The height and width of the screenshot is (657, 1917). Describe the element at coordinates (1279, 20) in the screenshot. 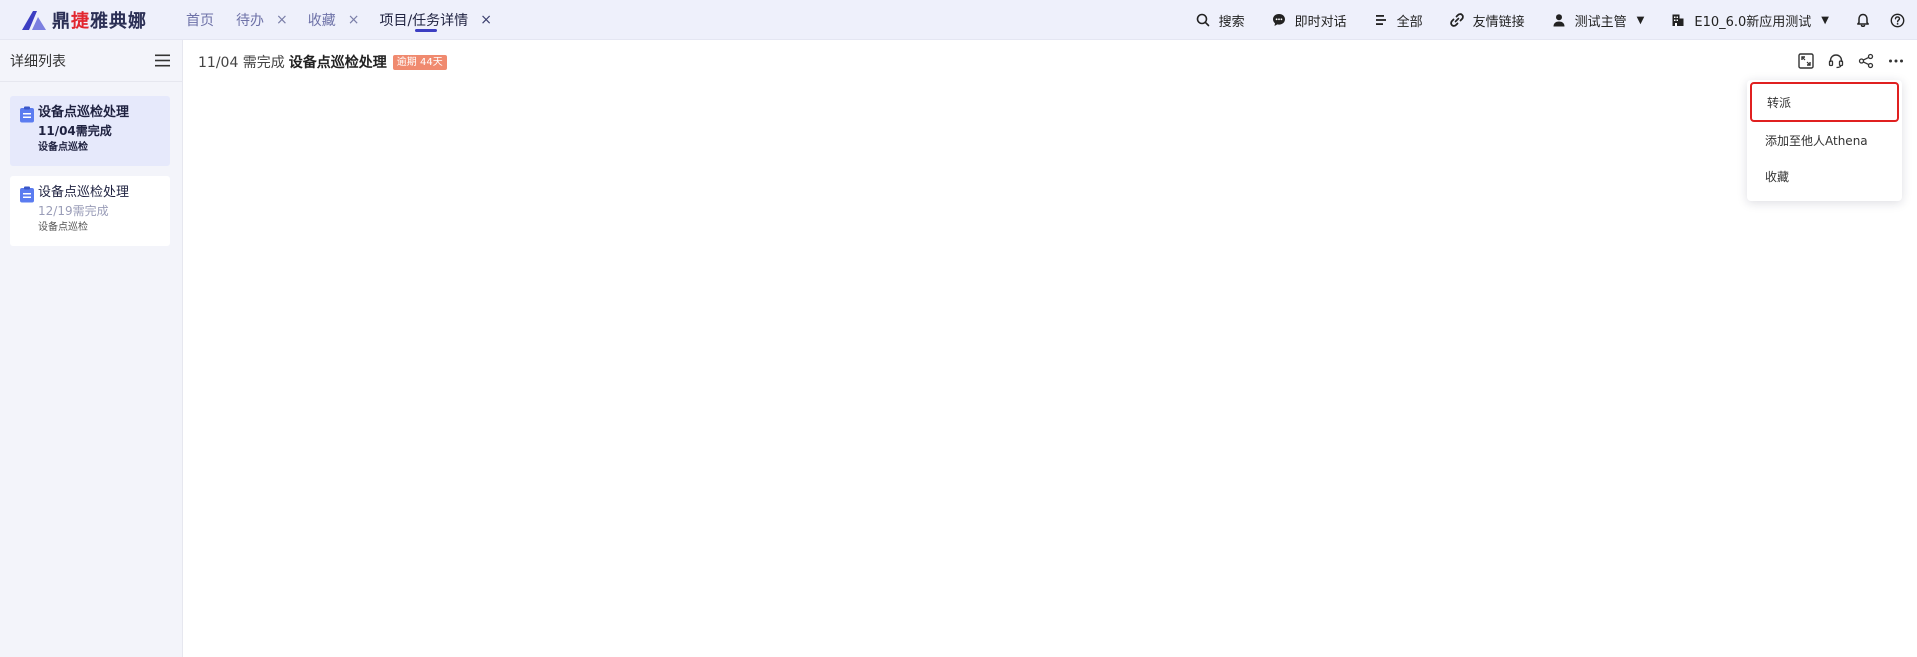

I see `chat-bubble-icon` at that location.